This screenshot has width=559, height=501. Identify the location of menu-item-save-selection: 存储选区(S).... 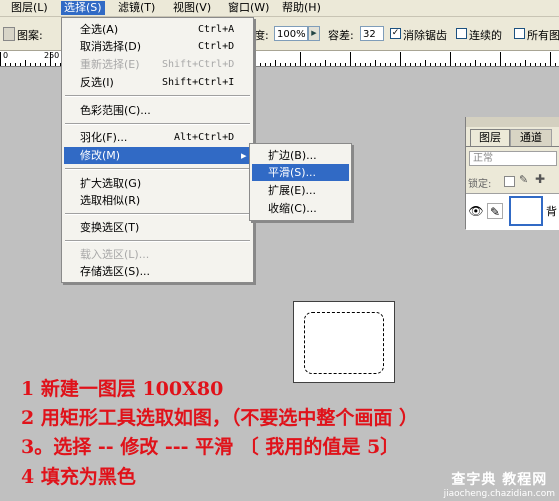
(157, 271).